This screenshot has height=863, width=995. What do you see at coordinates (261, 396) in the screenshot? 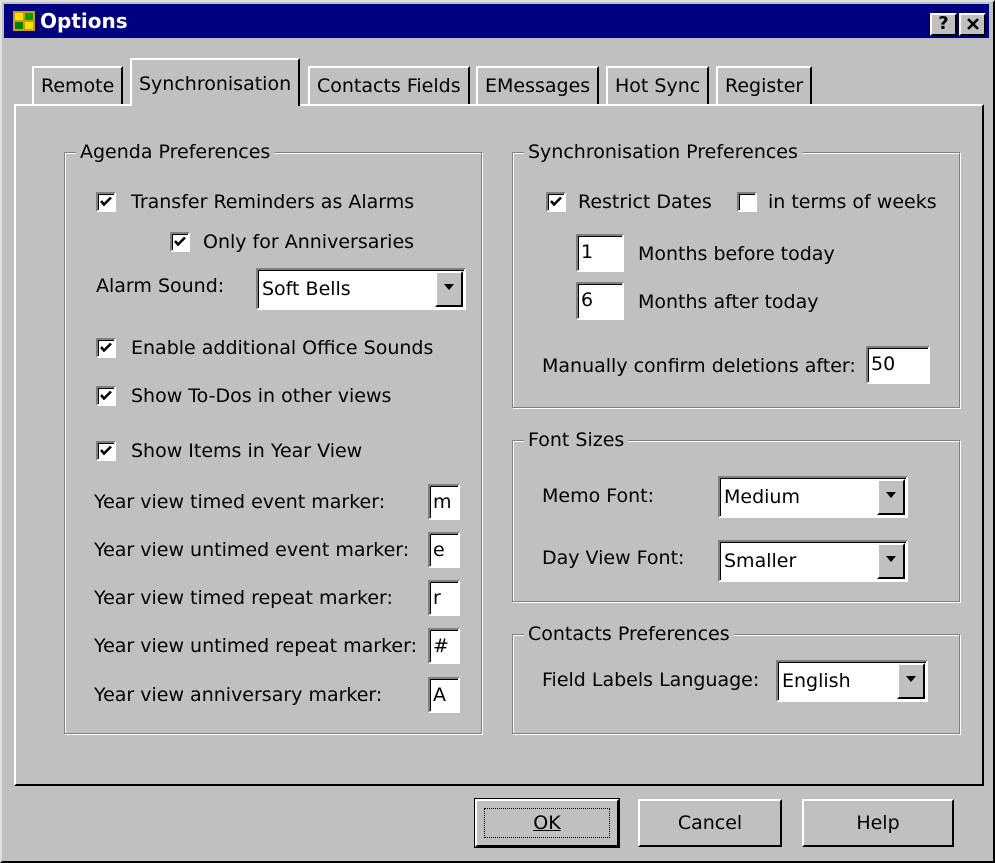
I see `show-todos-label: Show To-Dos in other views` at bounding box center [261, 396].